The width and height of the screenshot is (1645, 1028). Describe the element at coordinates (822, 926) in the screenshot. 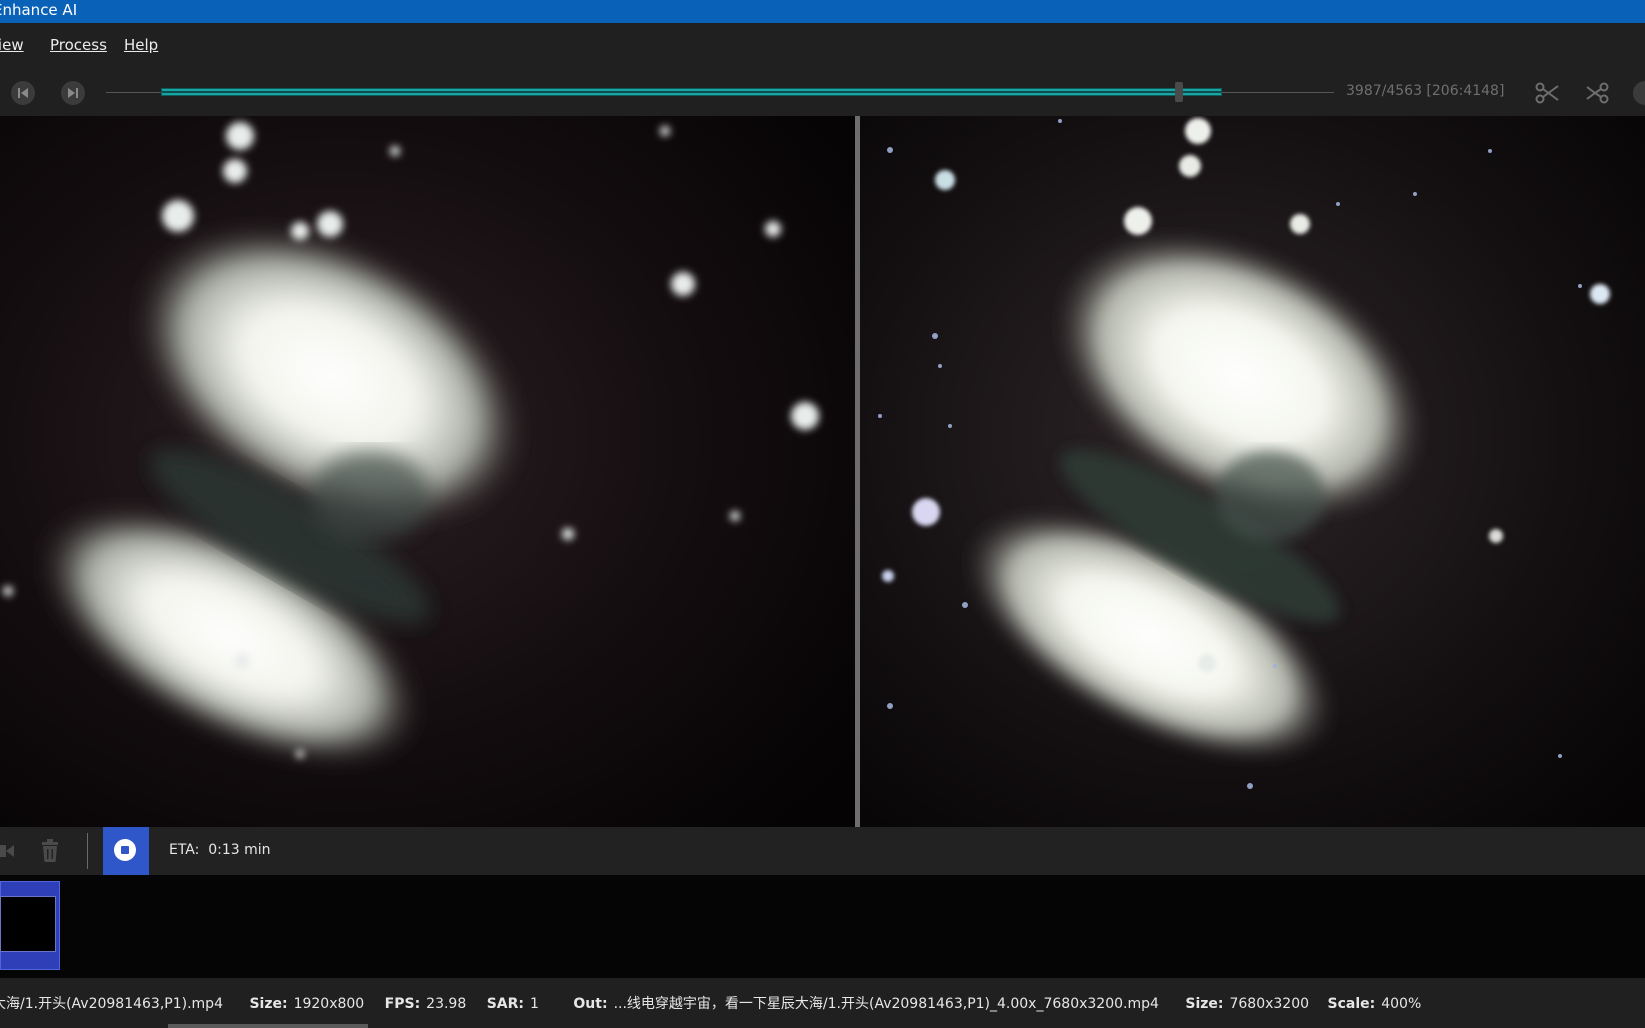

I see `video-queue` at that location.